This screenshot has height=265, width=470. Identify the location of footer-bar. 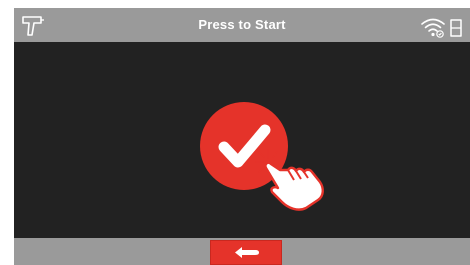
(242, 251).